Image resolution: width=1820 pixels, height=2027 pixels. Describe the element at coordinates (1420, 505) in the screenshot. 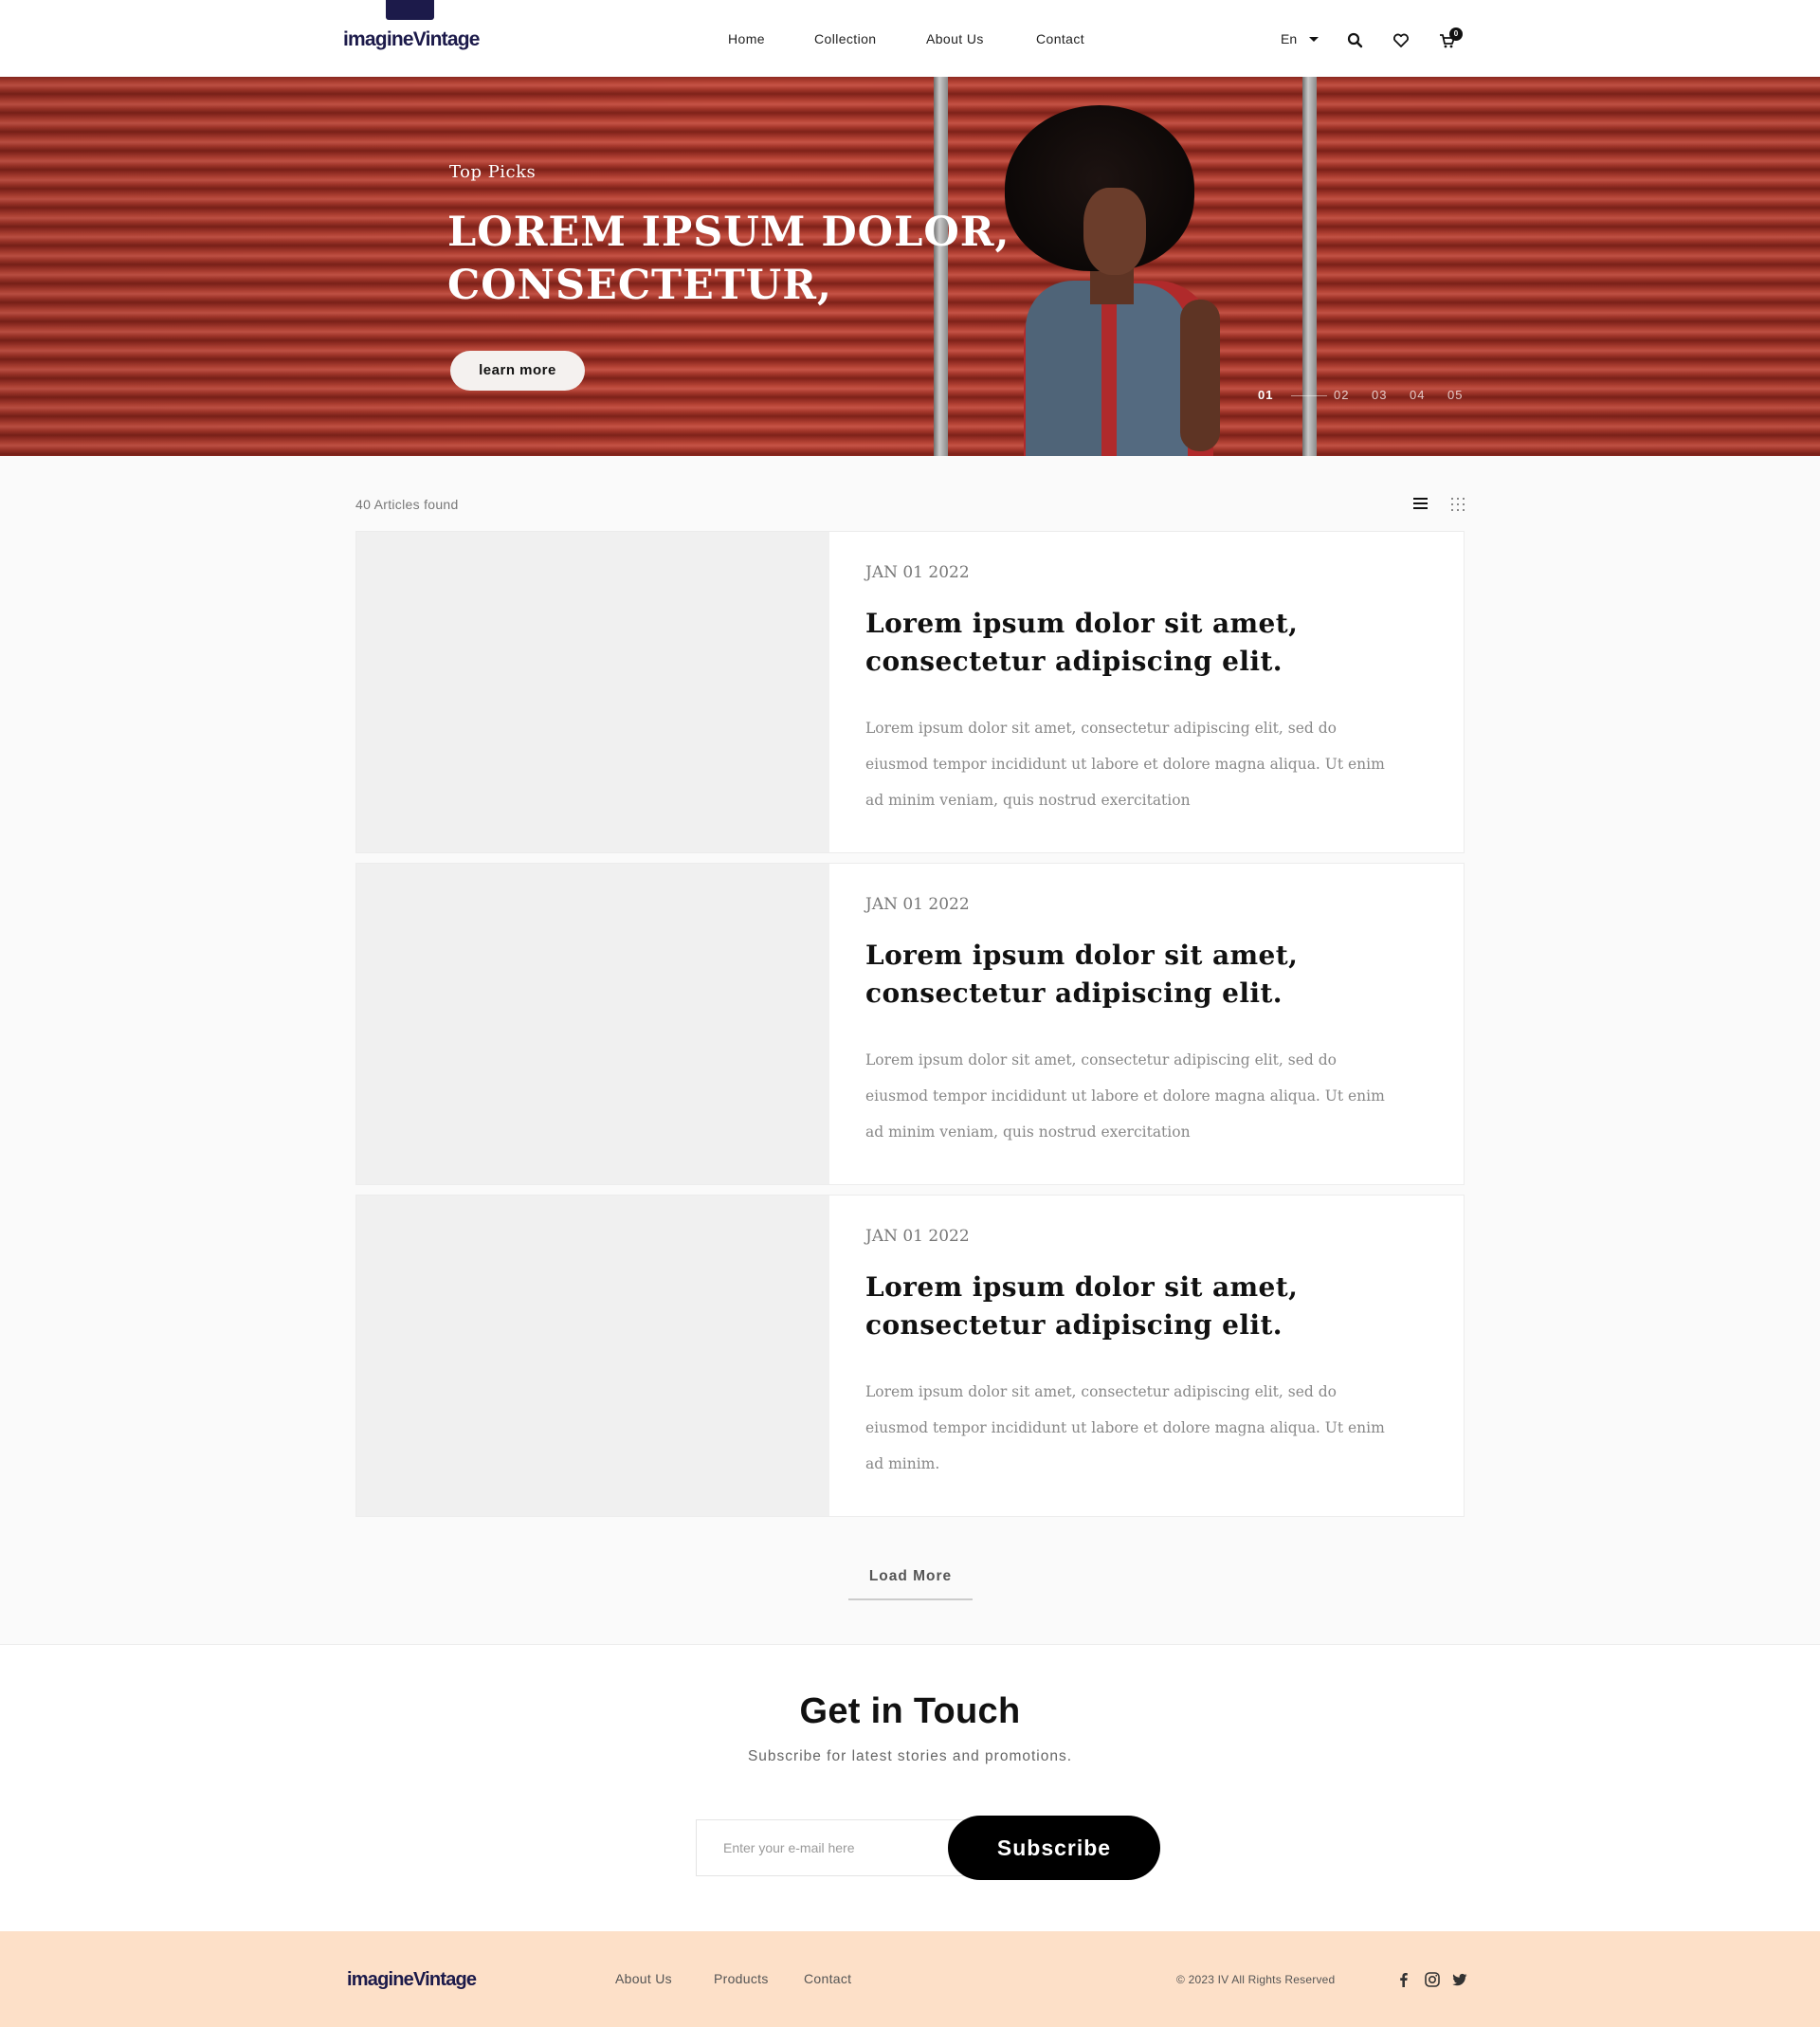

I see `list-view-icon` at that location.